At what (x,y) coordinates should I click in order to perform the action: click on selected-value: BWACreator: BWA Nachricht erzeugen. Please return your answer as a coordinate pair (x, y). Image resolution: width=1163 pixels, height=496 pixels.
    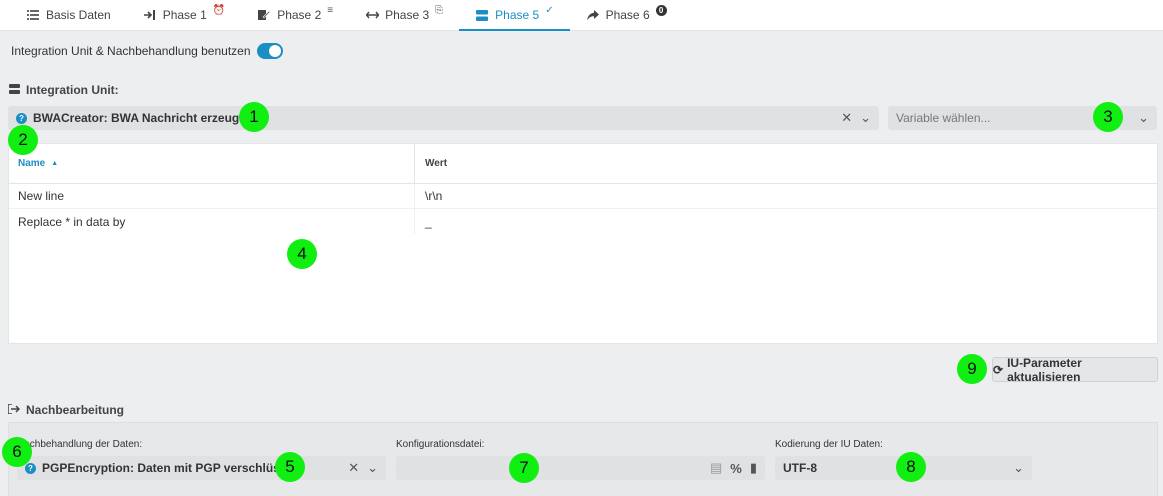
    Looking at the image, I should click on (143, 118).